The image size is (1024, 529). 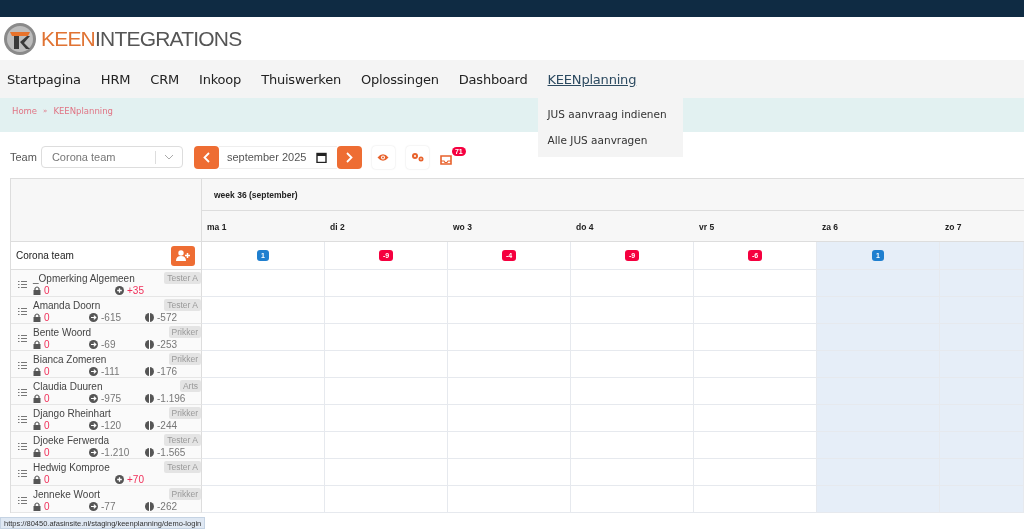 What do you see at coordinates (171, 452) in the screenshot?
I see `balance-value: -1.565` at bounding box center [171, 452].